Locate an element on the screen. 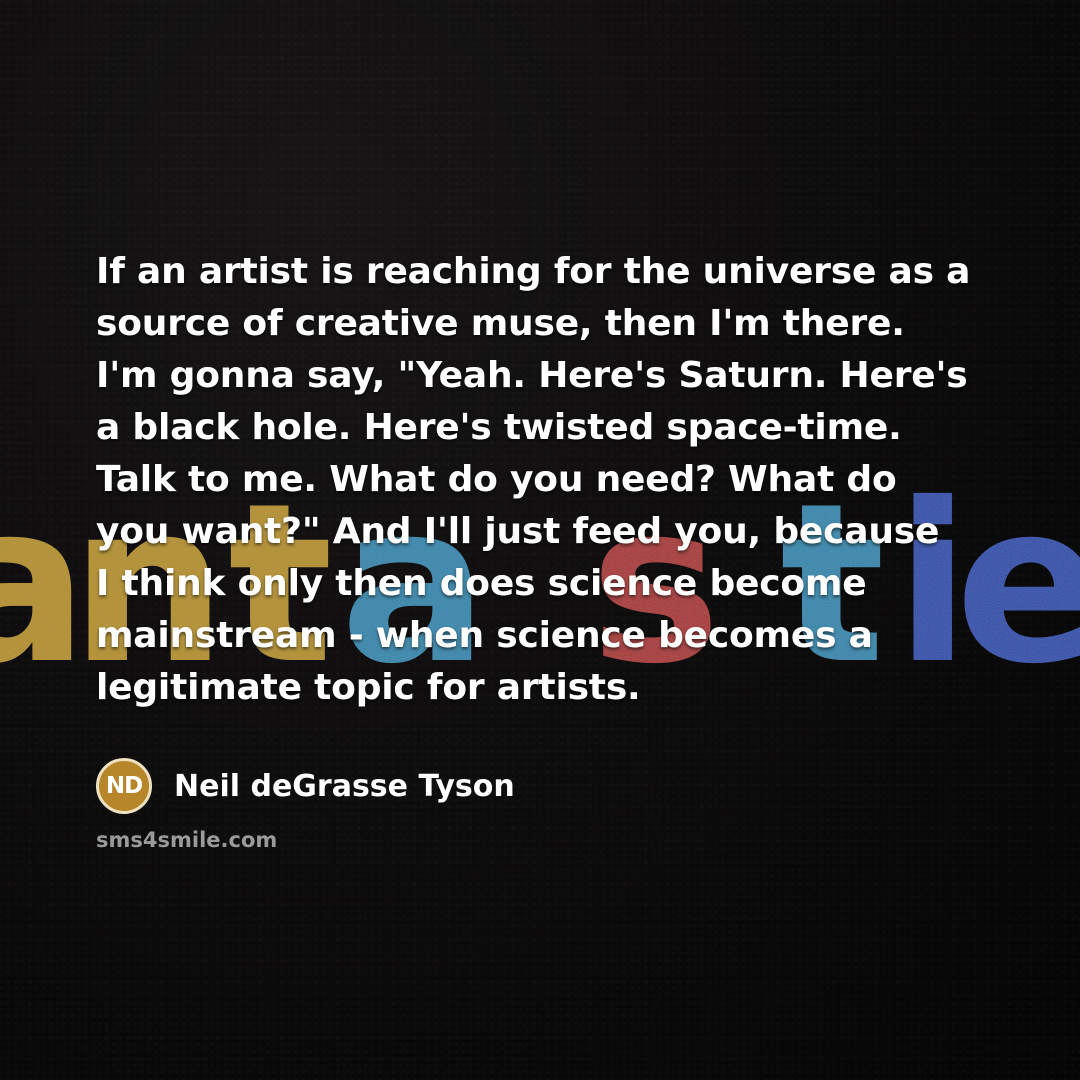 This screenshot has height=1080, width=1080. quote-line: a black hole. Here's twisted space-time. is located at coordinates (499, 427).